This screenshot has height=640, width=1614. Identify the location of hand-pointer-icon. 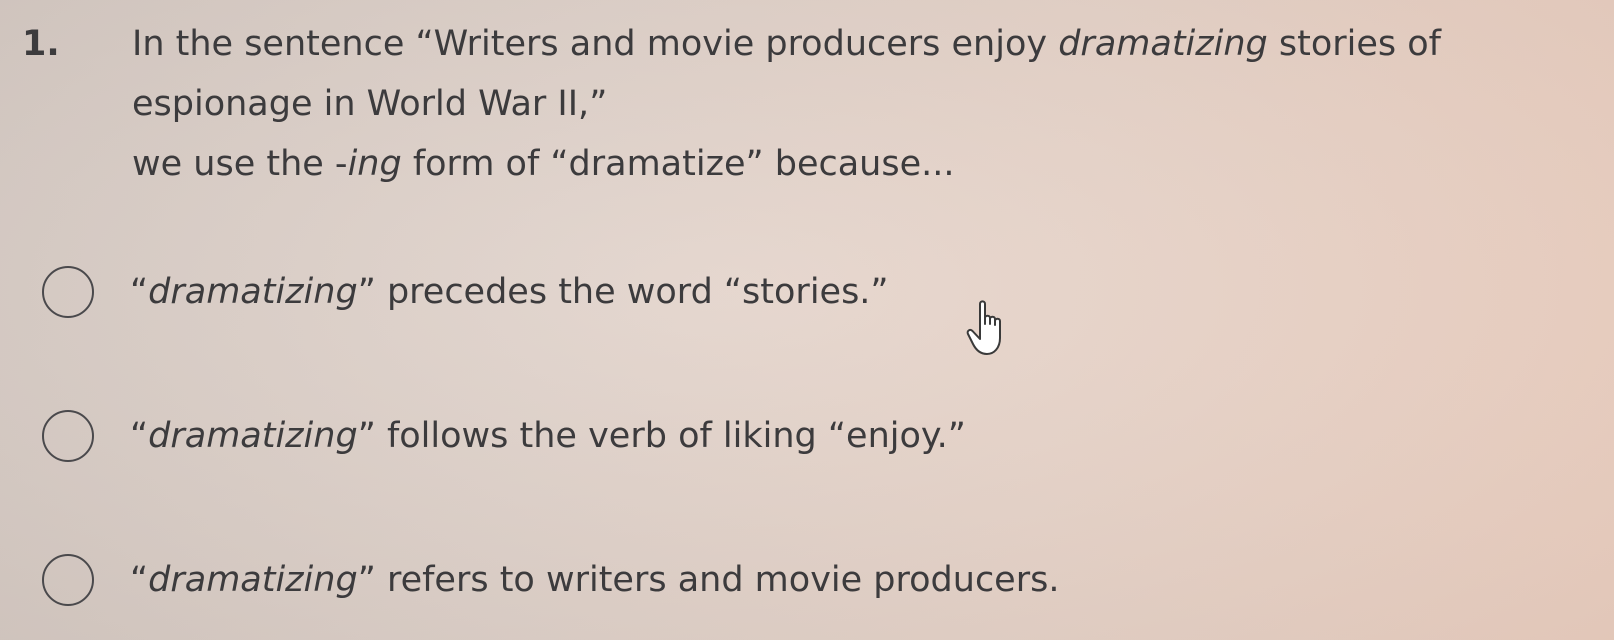
(983, 327).